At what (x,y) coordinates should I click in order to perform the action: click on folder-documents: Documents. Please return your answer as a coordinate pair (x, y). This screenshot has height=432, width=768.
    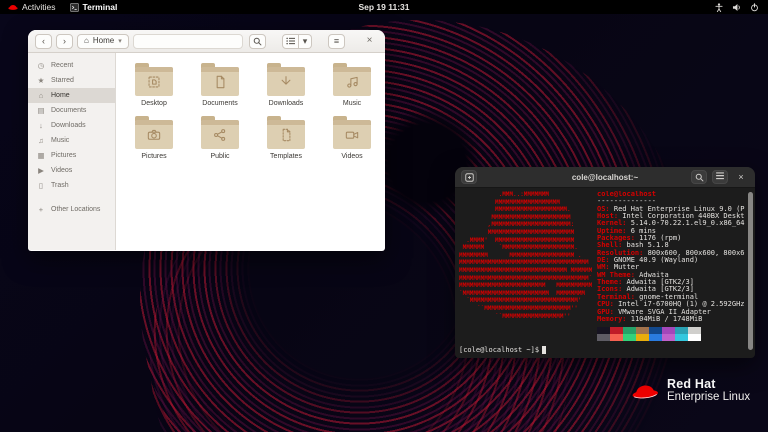
    Looking at the image, I should click on (220, 86).